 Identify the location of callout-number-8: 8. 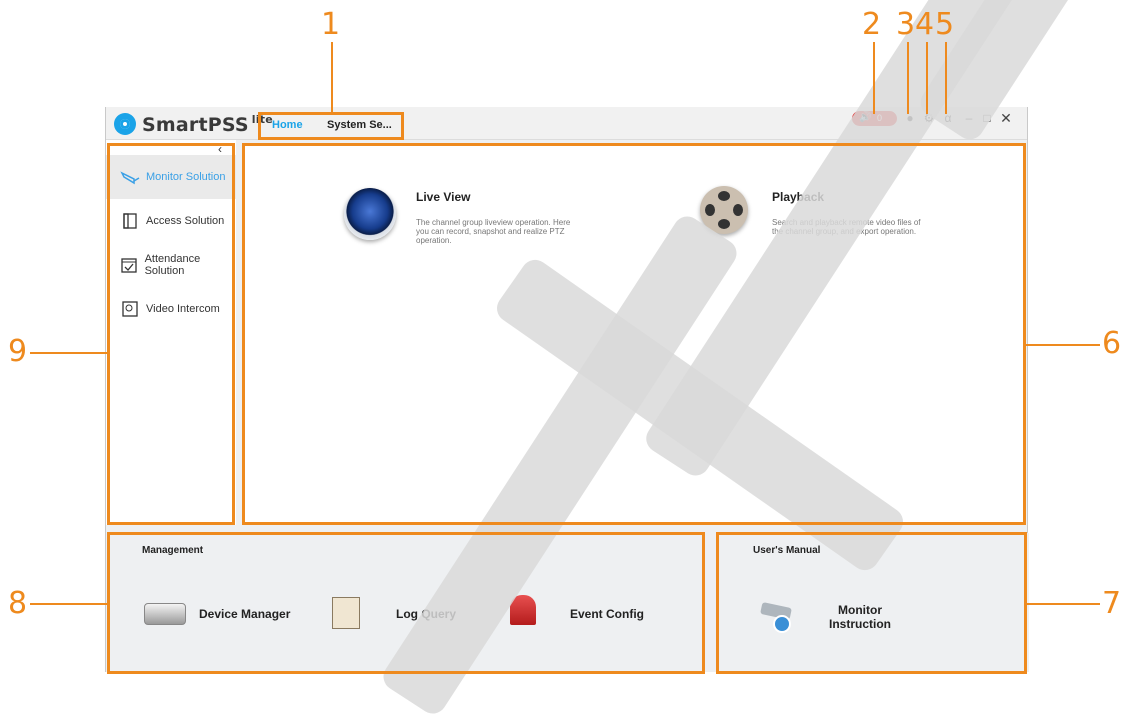
(18, 603).